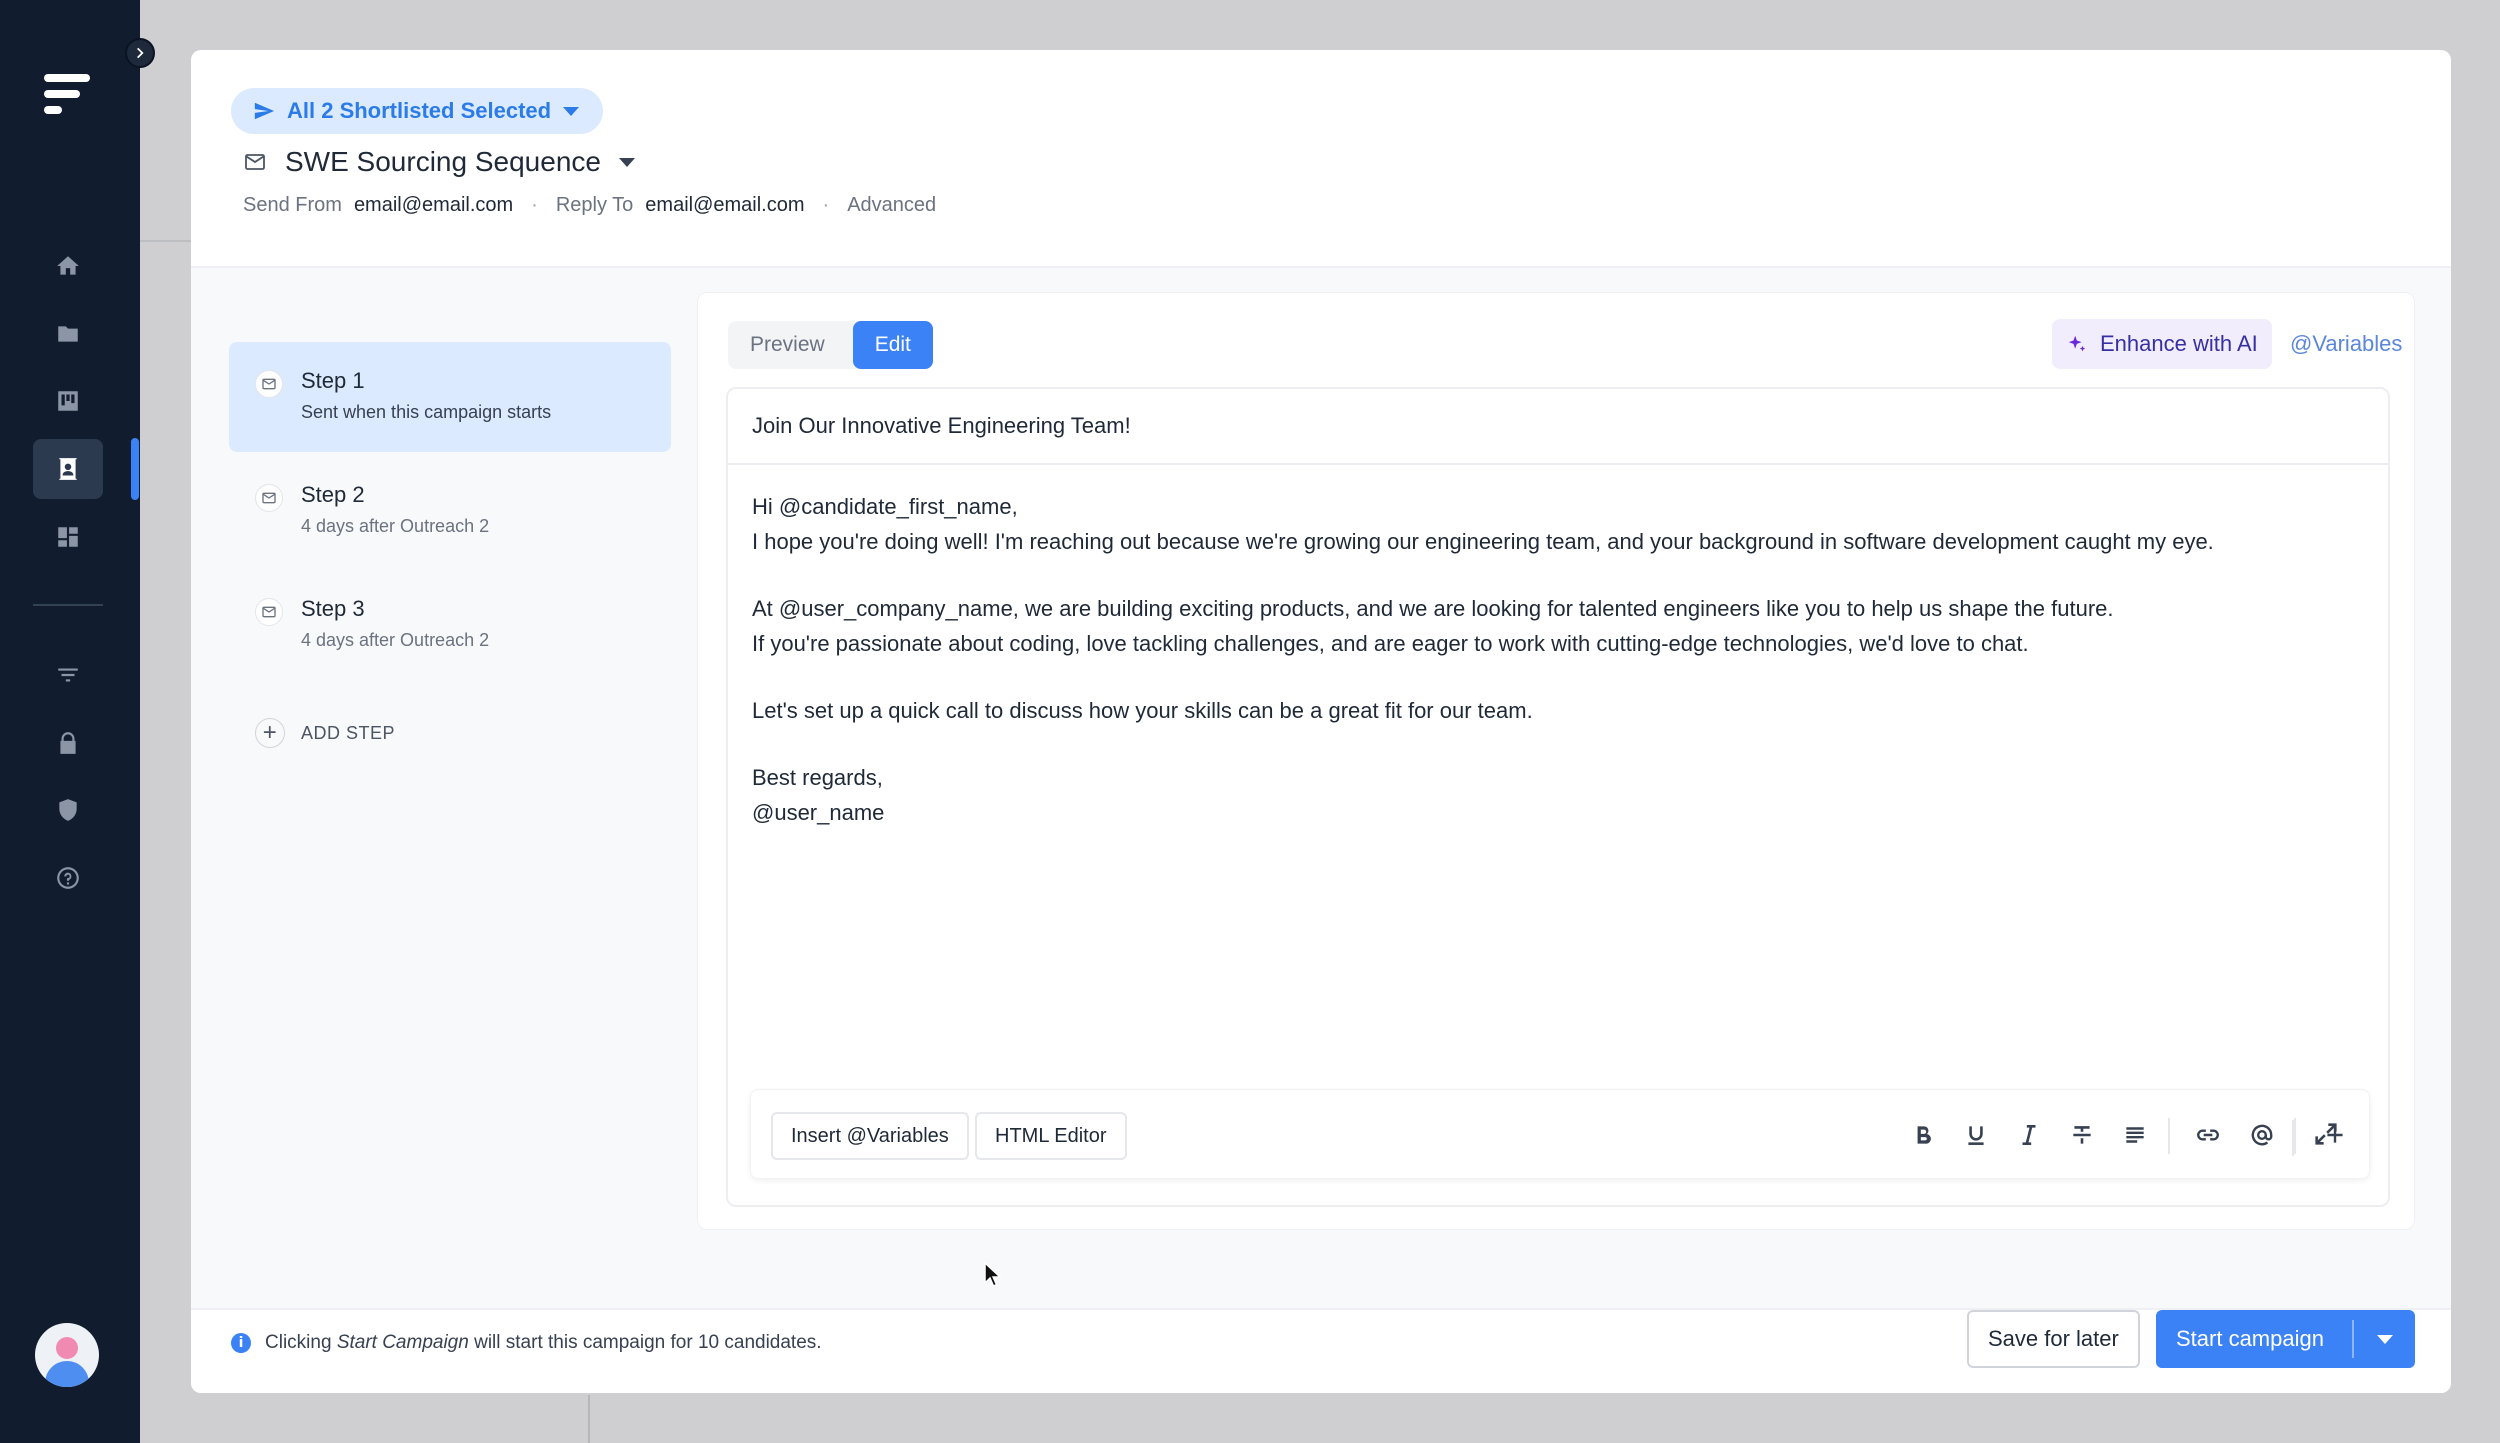 The height and width of the screenshot is (1443, 2500). I want to click on start-campaign-button: Start campaign, so click(2285, 1339).